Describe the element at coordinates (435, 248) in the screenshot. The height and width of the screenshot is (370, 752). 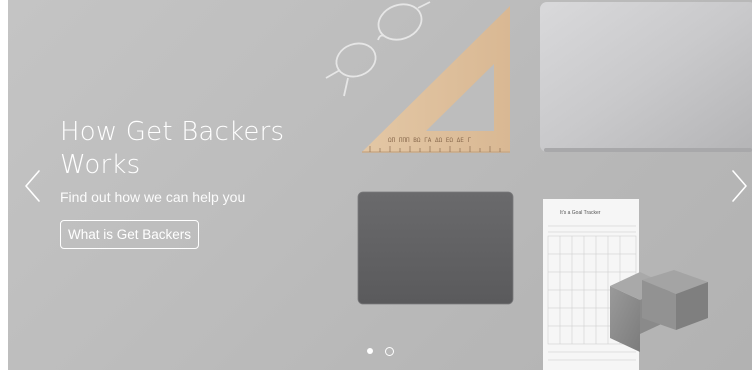
I see `trackpad-image` at that location.